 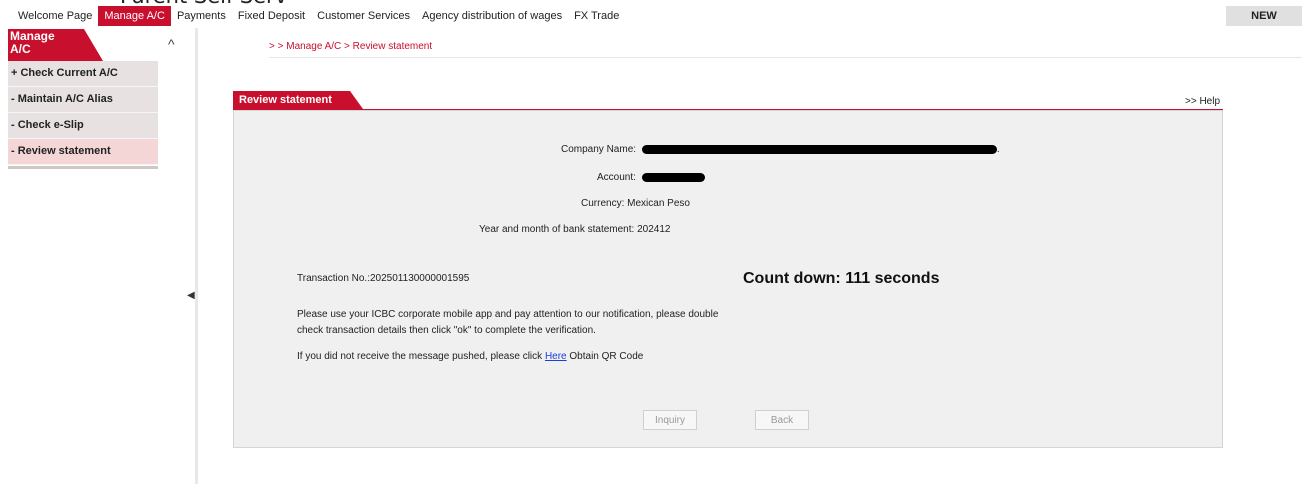 What do you see at coordinates (599, 149) in the screenshot?
I see `company-name-label: Company Name:` at bounding box center [599, 149].